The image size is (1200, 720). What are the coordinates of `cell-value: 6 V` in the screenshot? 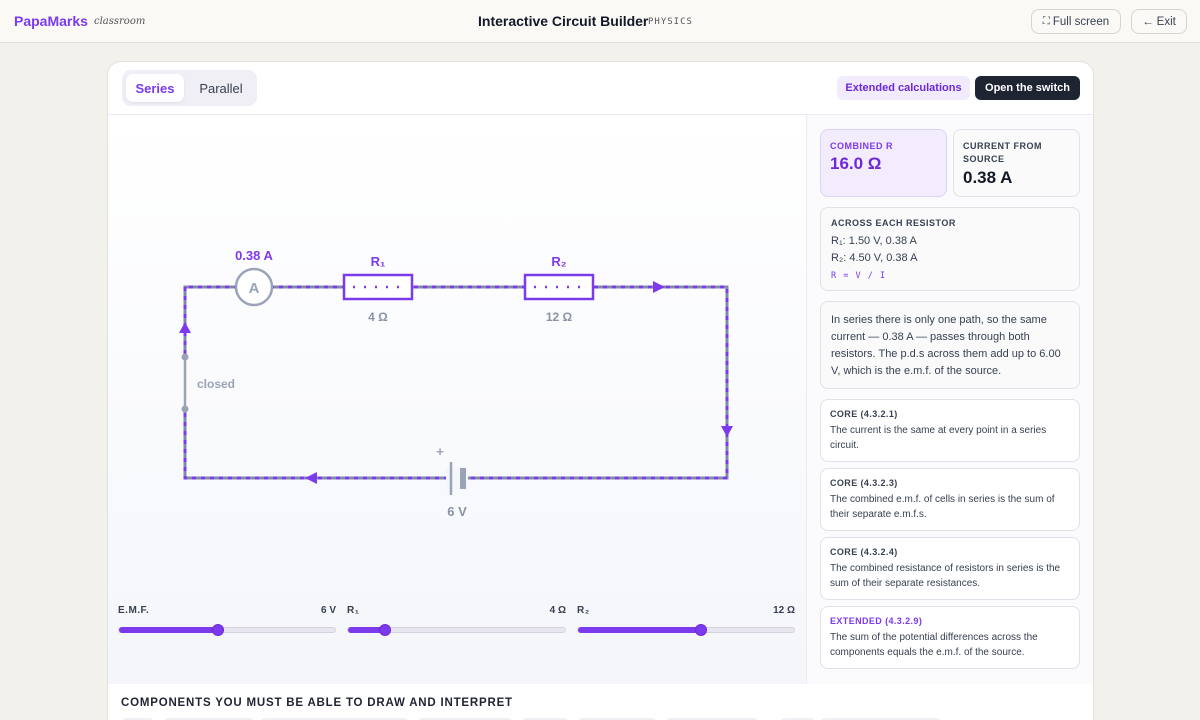 It's located at (457, 511).